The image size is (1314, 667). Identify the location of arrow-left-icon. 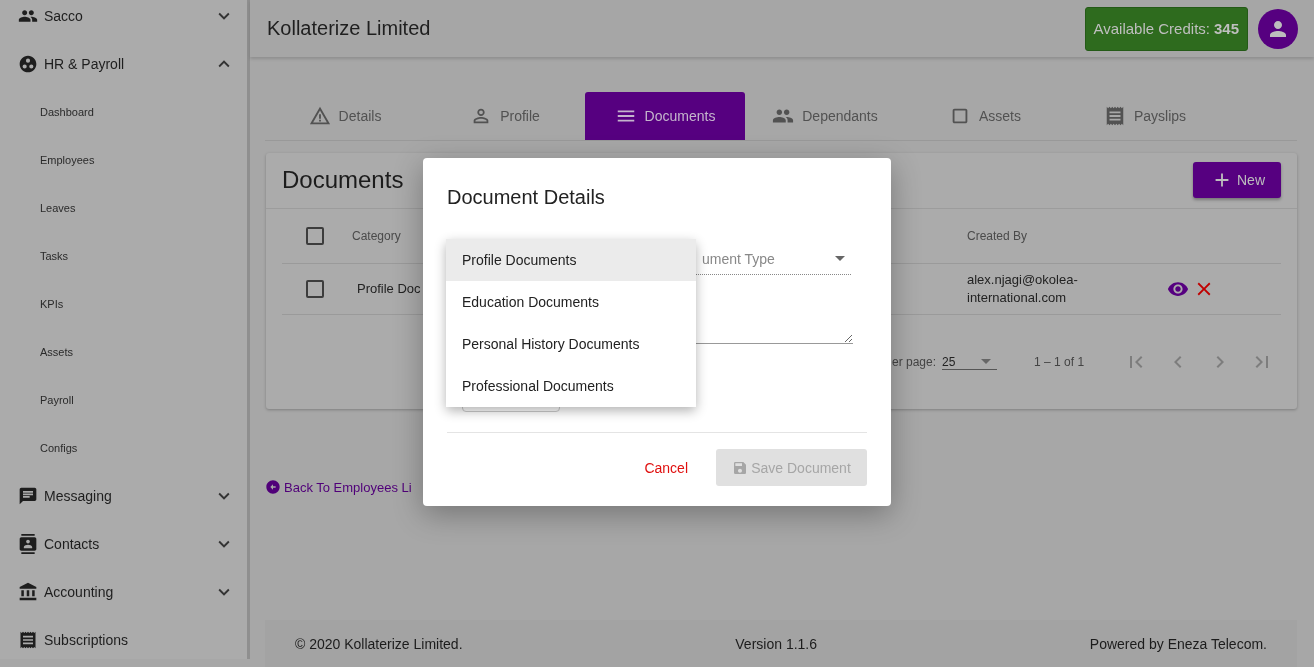
(273, 487).